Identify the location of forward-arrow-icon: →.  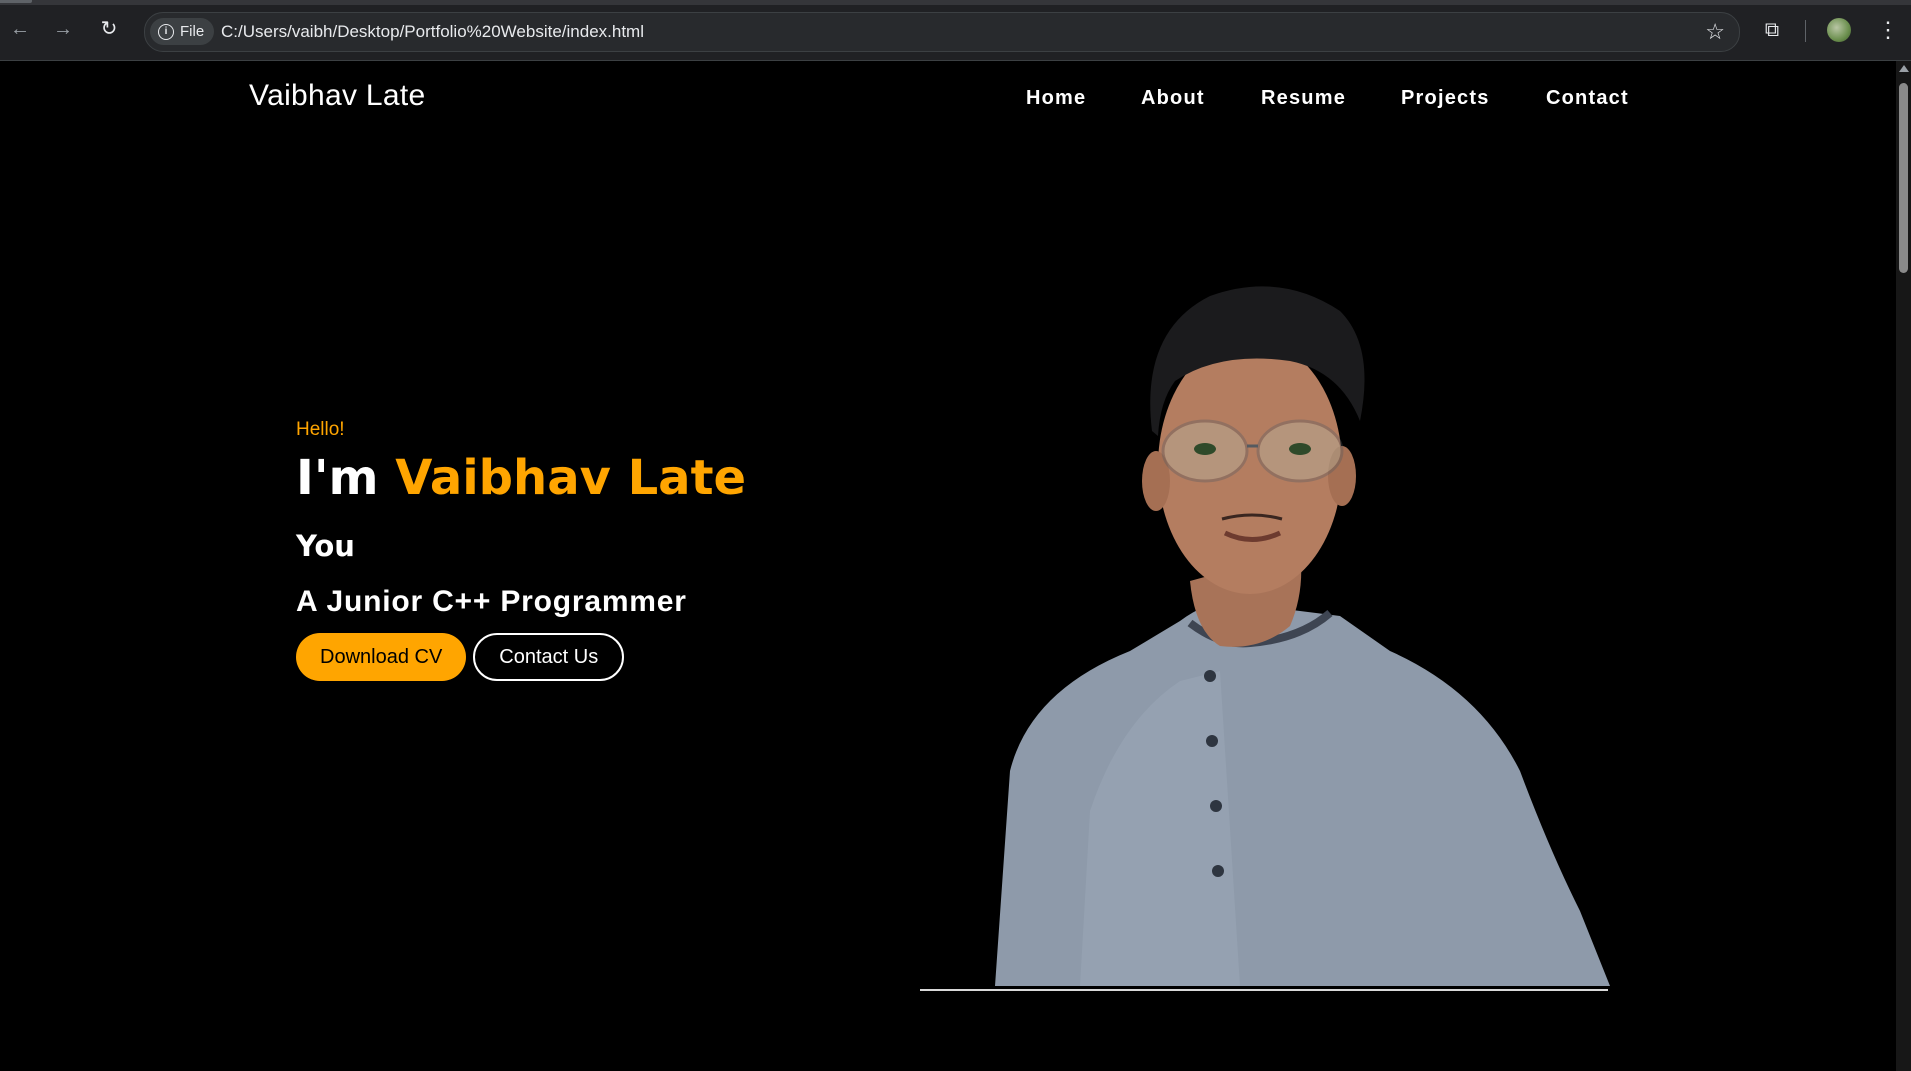
(63, 29).